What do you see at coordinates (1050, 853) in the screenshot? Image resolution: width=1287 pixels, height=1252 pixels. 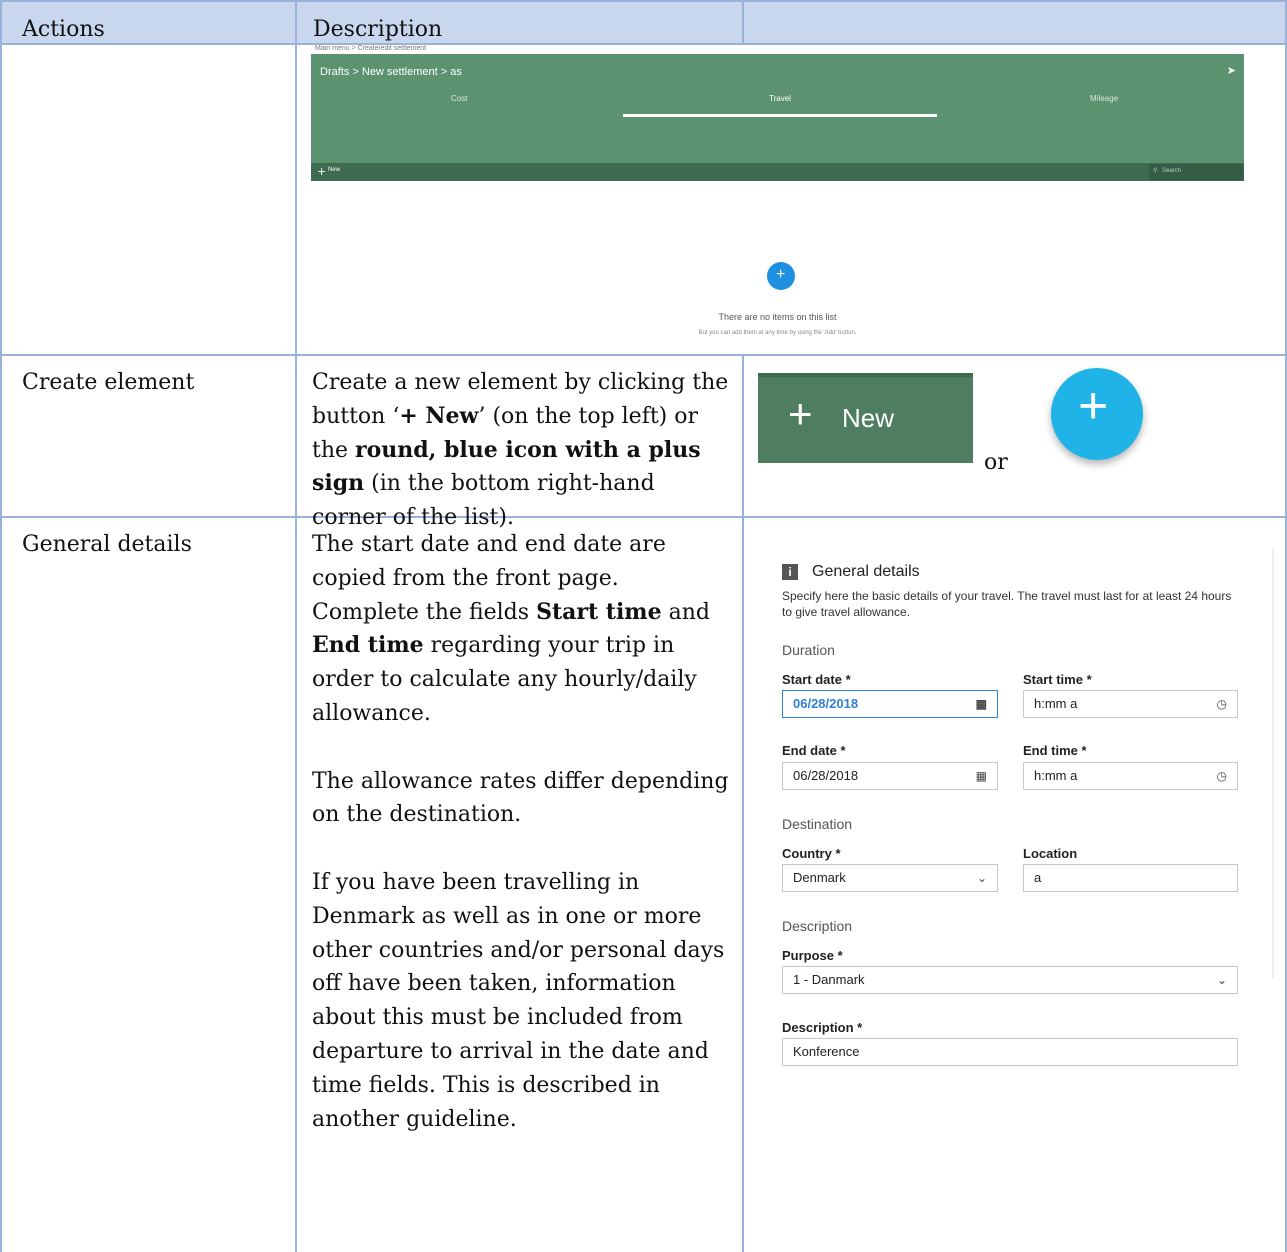 I see `location-label: Location` at bounding box center [1050, 853].